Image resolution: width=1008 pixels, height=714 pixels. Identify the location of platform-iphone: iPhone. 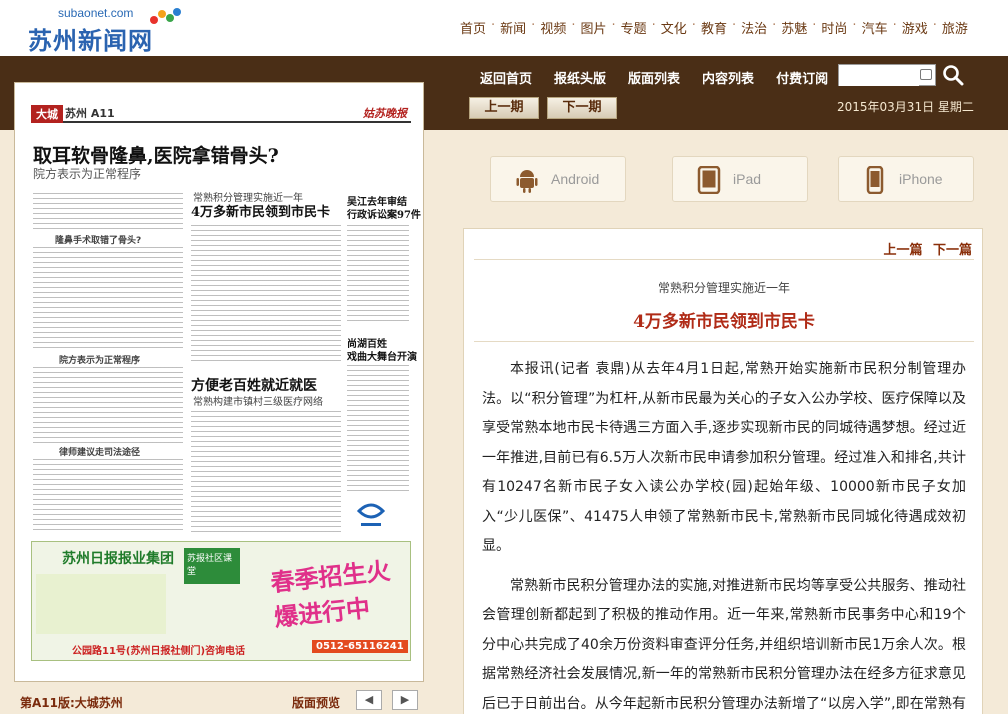
(906, 179).